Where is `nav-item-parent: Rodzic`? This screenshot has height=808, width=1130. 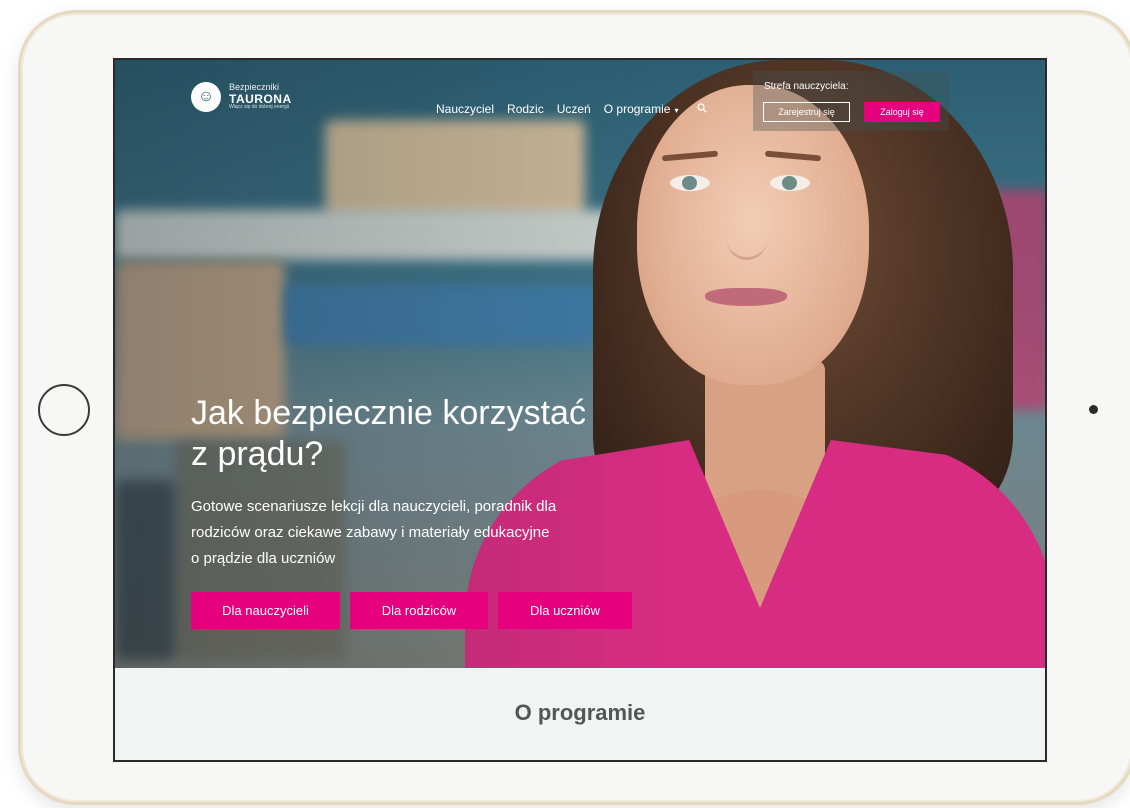 nav-item-parent: Rodzic is located at coordinates (525, 109).